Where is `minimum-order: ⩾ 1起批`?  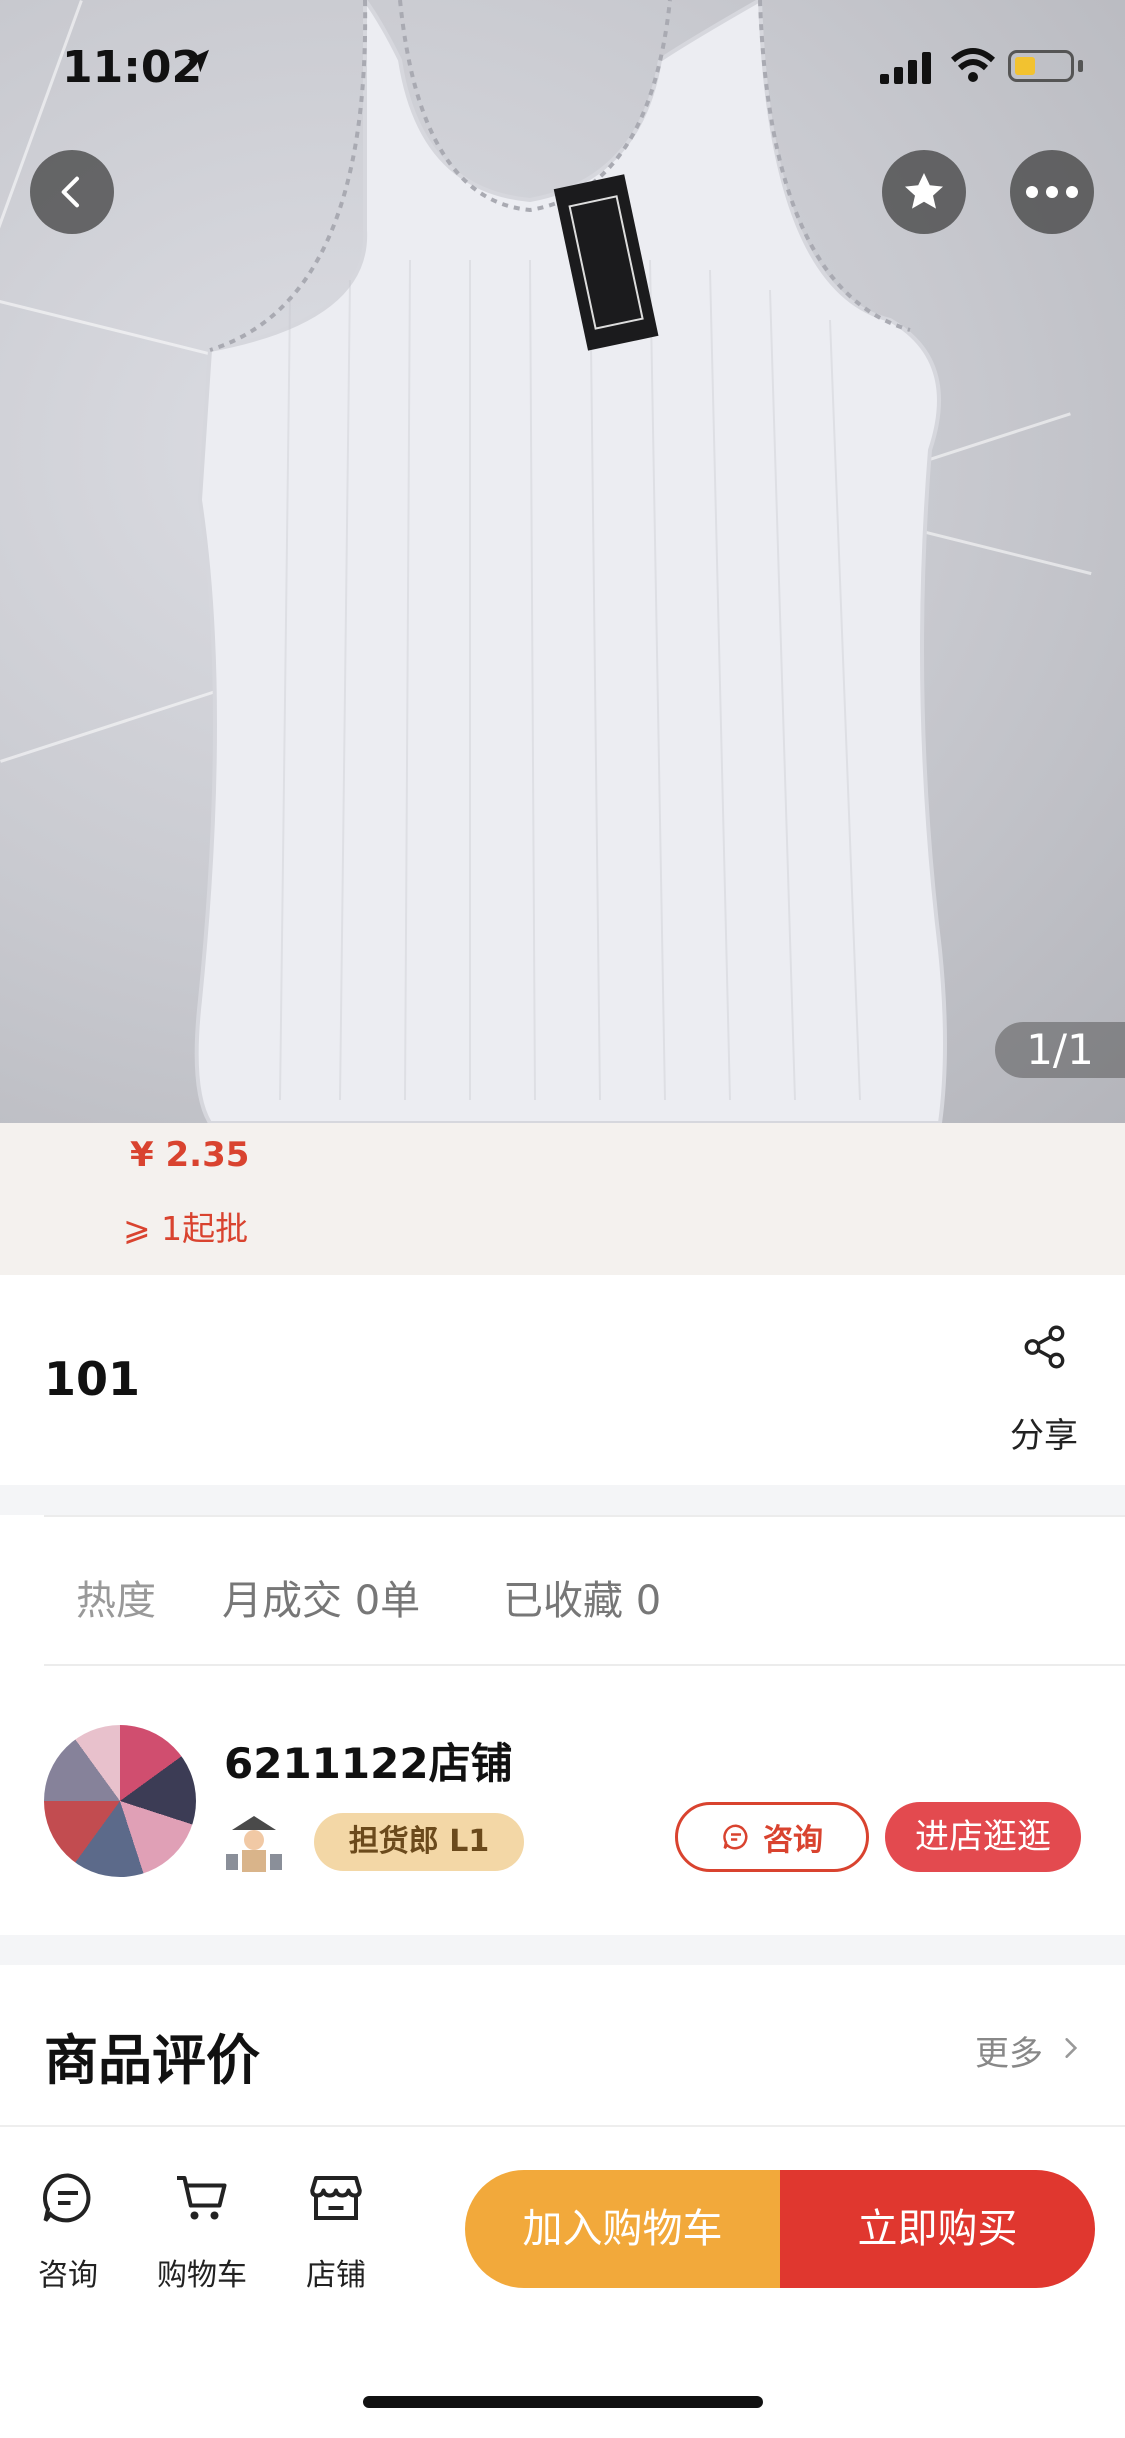 minimum-order: ⩾ 1起批 is located at coordinates (186, 1228).